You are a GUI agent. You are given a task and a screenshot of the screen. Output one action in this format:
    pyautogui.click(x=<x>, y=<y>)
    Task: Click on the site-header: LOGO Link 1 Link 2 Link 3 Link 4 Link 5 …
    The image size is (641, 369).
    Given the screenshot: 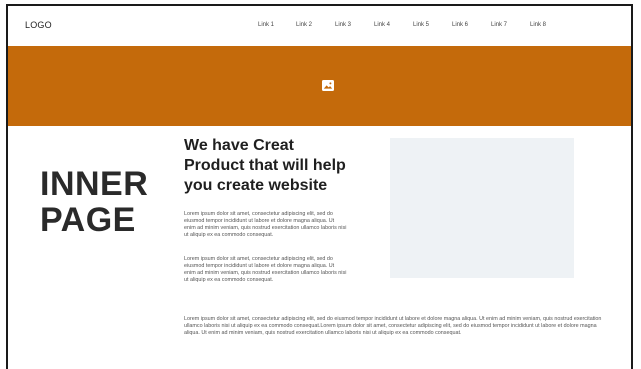 What is the action you would take?
    pyautogui.click(x=319, y=26)
    